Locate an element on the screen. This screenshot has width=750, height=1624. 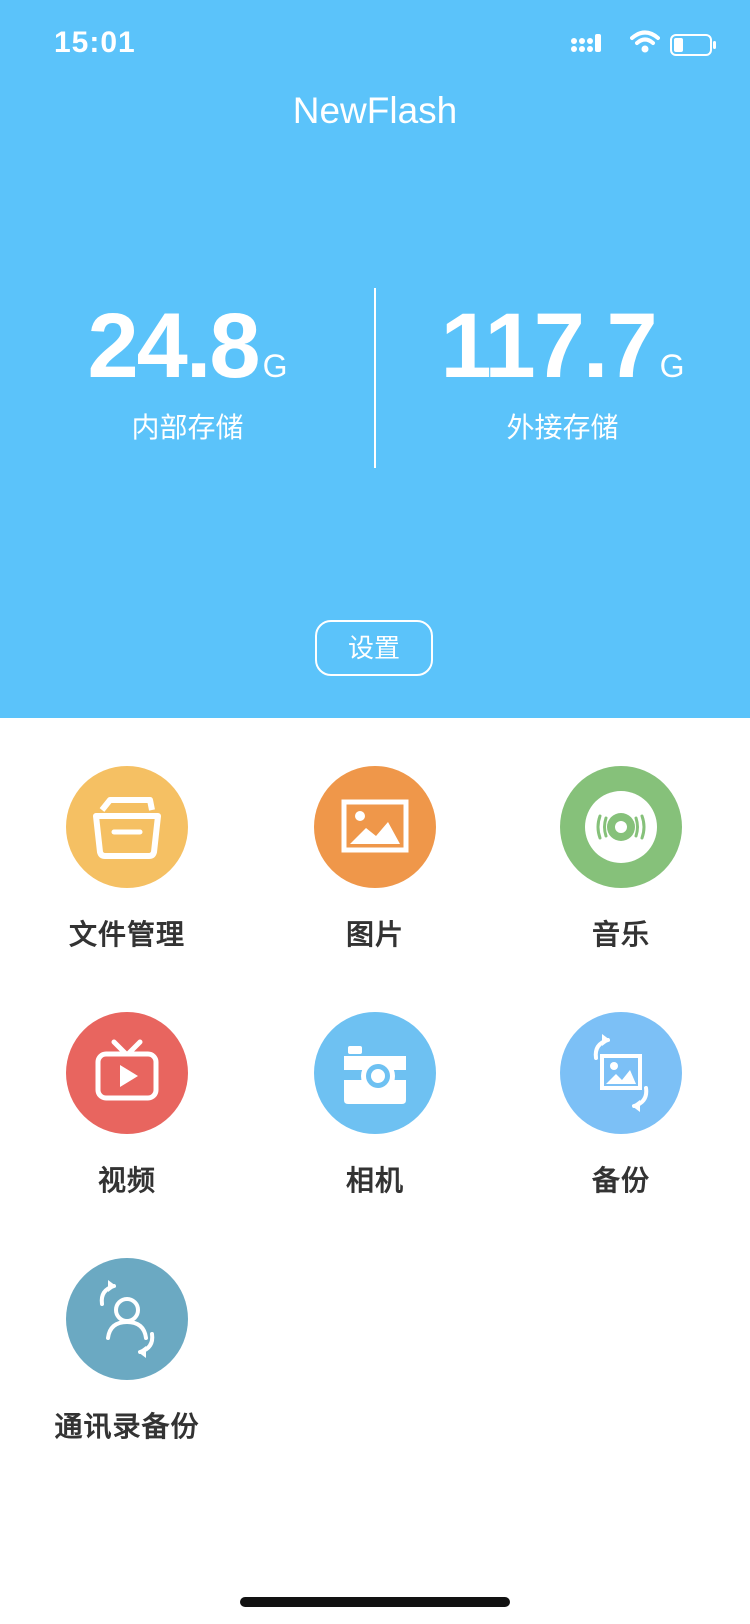
tile-pictures: 图片 is located at coordinates (373, 838).